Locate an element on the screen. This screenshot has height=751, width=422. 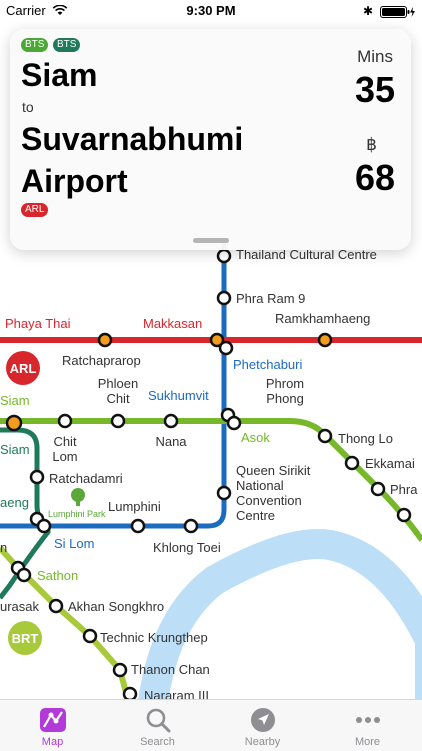
station-label: Asok is located at coordinates (255, 437).